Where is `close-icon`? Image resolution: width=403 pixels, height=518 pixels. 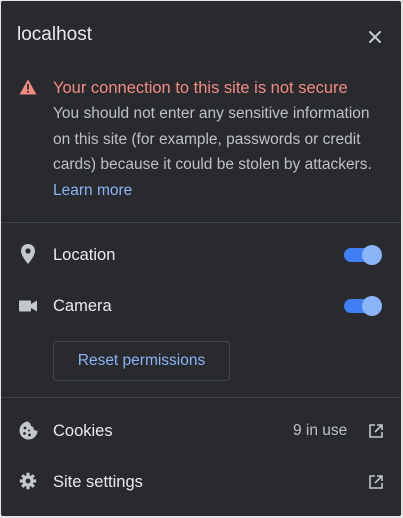 close-icon is located at coordinates (375, 37).